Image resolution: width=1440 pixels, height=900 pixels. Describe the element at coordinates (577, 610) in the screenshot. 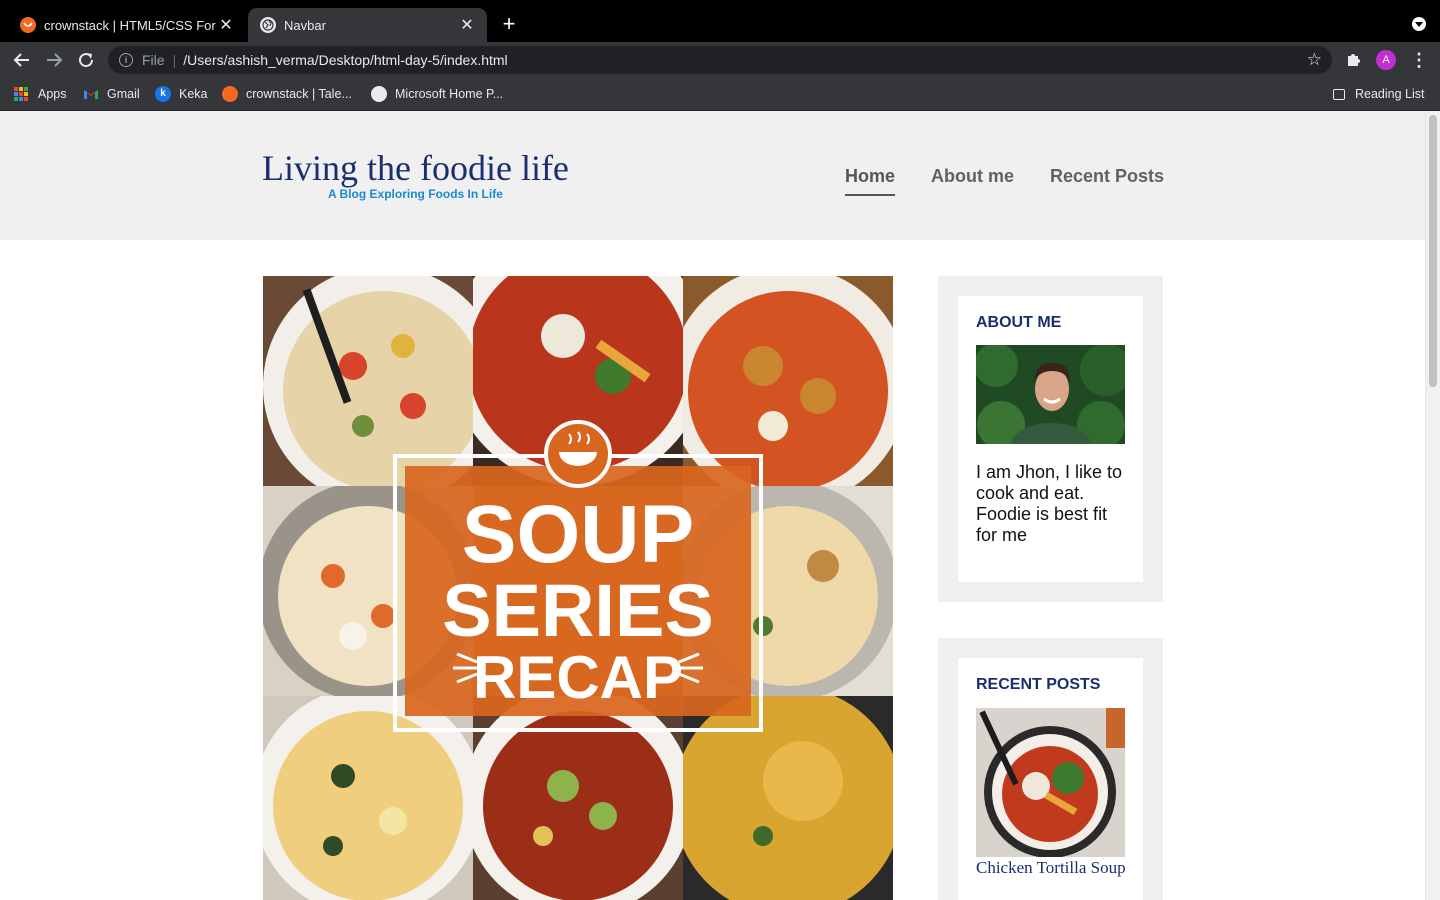

I see `hero-line-2: SERIES` at that location.